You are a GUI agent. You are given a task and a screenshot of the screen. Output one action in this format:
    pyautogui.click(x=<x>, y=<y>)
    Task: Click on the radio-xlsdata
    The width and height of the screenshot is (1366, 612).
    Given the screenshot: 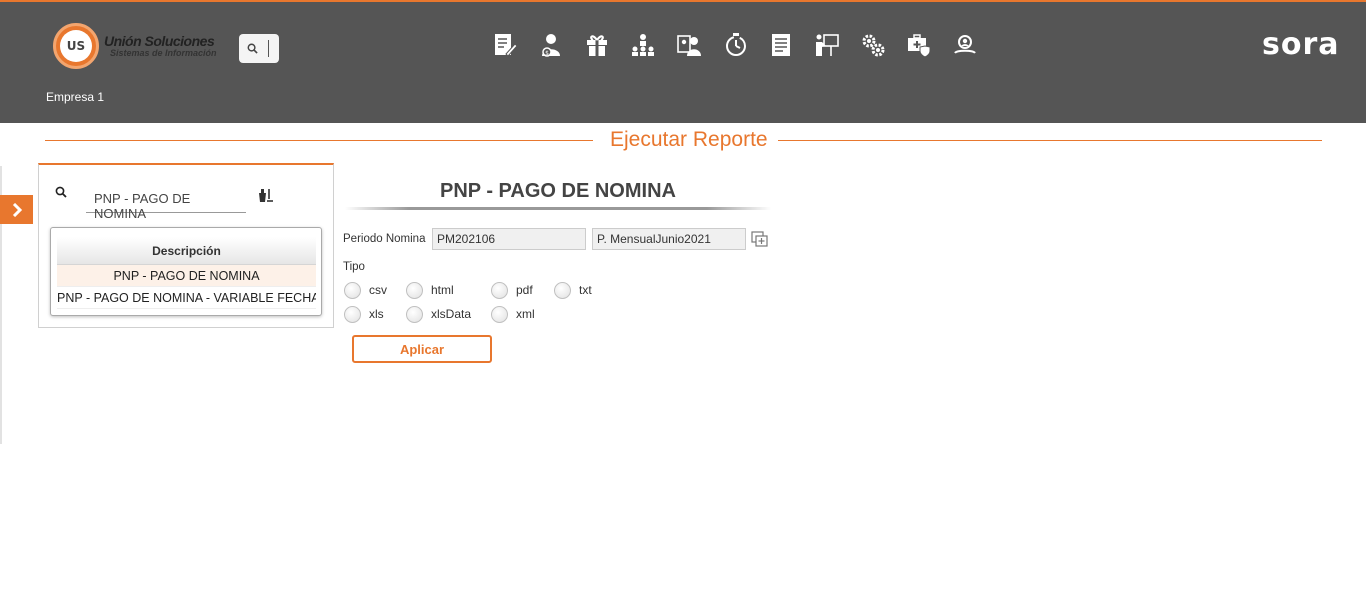 What is the action you would take?
    pyautogui.click(x=414, y=314)
    